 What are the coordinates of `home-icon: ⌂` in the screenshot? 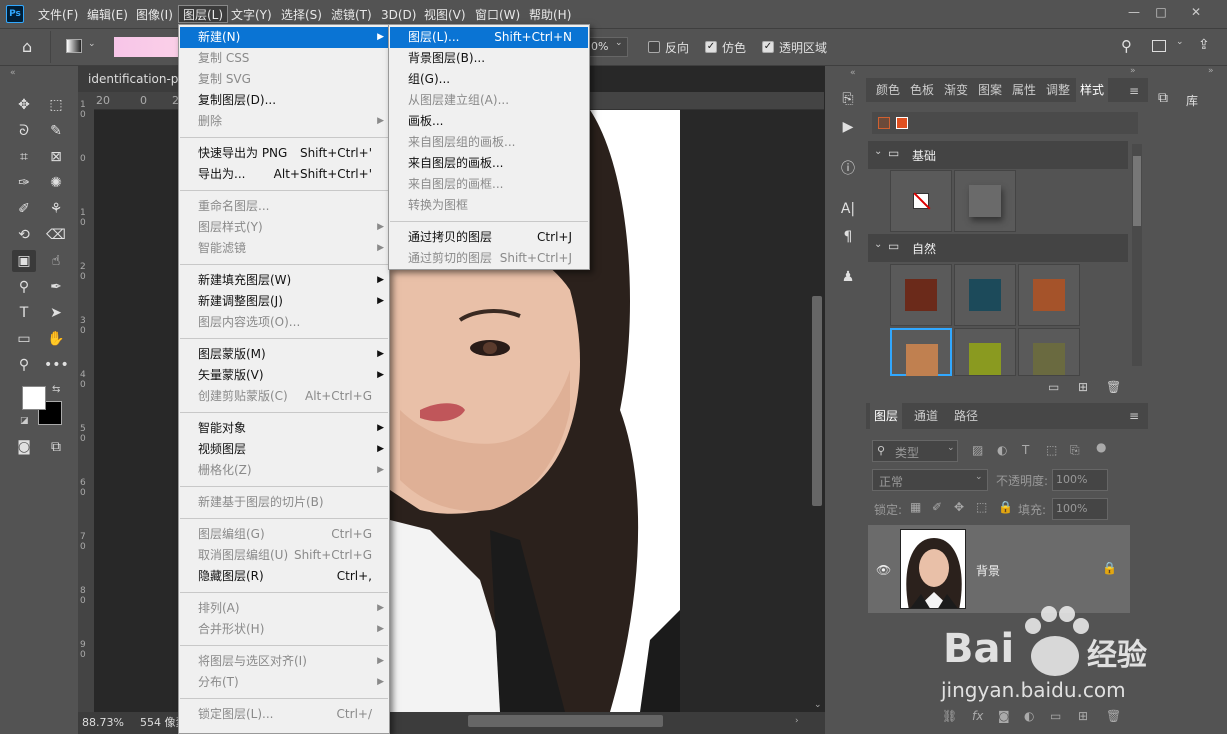 It's located at (32, 47).